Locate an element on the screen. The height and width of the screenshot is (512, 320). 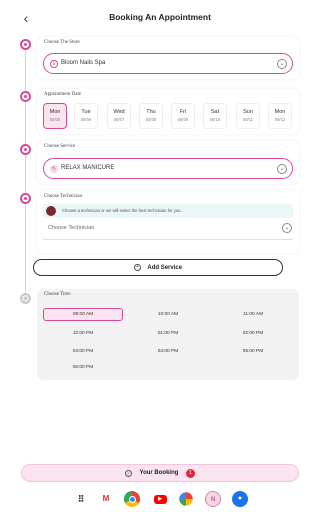
bloom-nails-app-icon: N is located at coordinates (213, 499).